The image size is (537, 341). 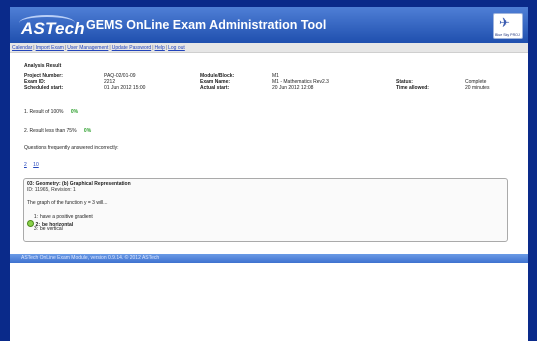 I want to click on question-id: ID: 11965, Revision: 1, so click(x=51, y=190).